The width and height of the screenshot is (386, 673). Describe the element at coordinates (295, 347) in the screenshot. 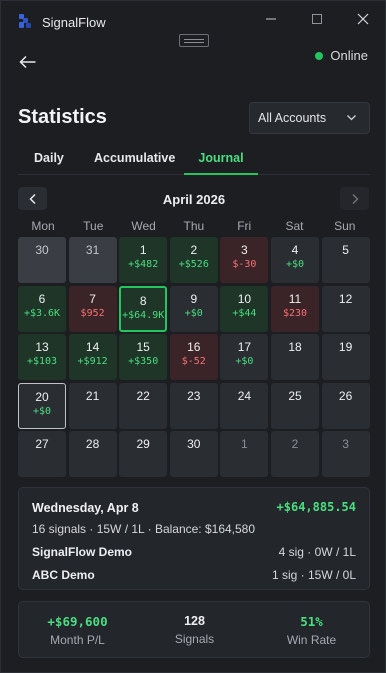

I see `day-number: 18` at that location.